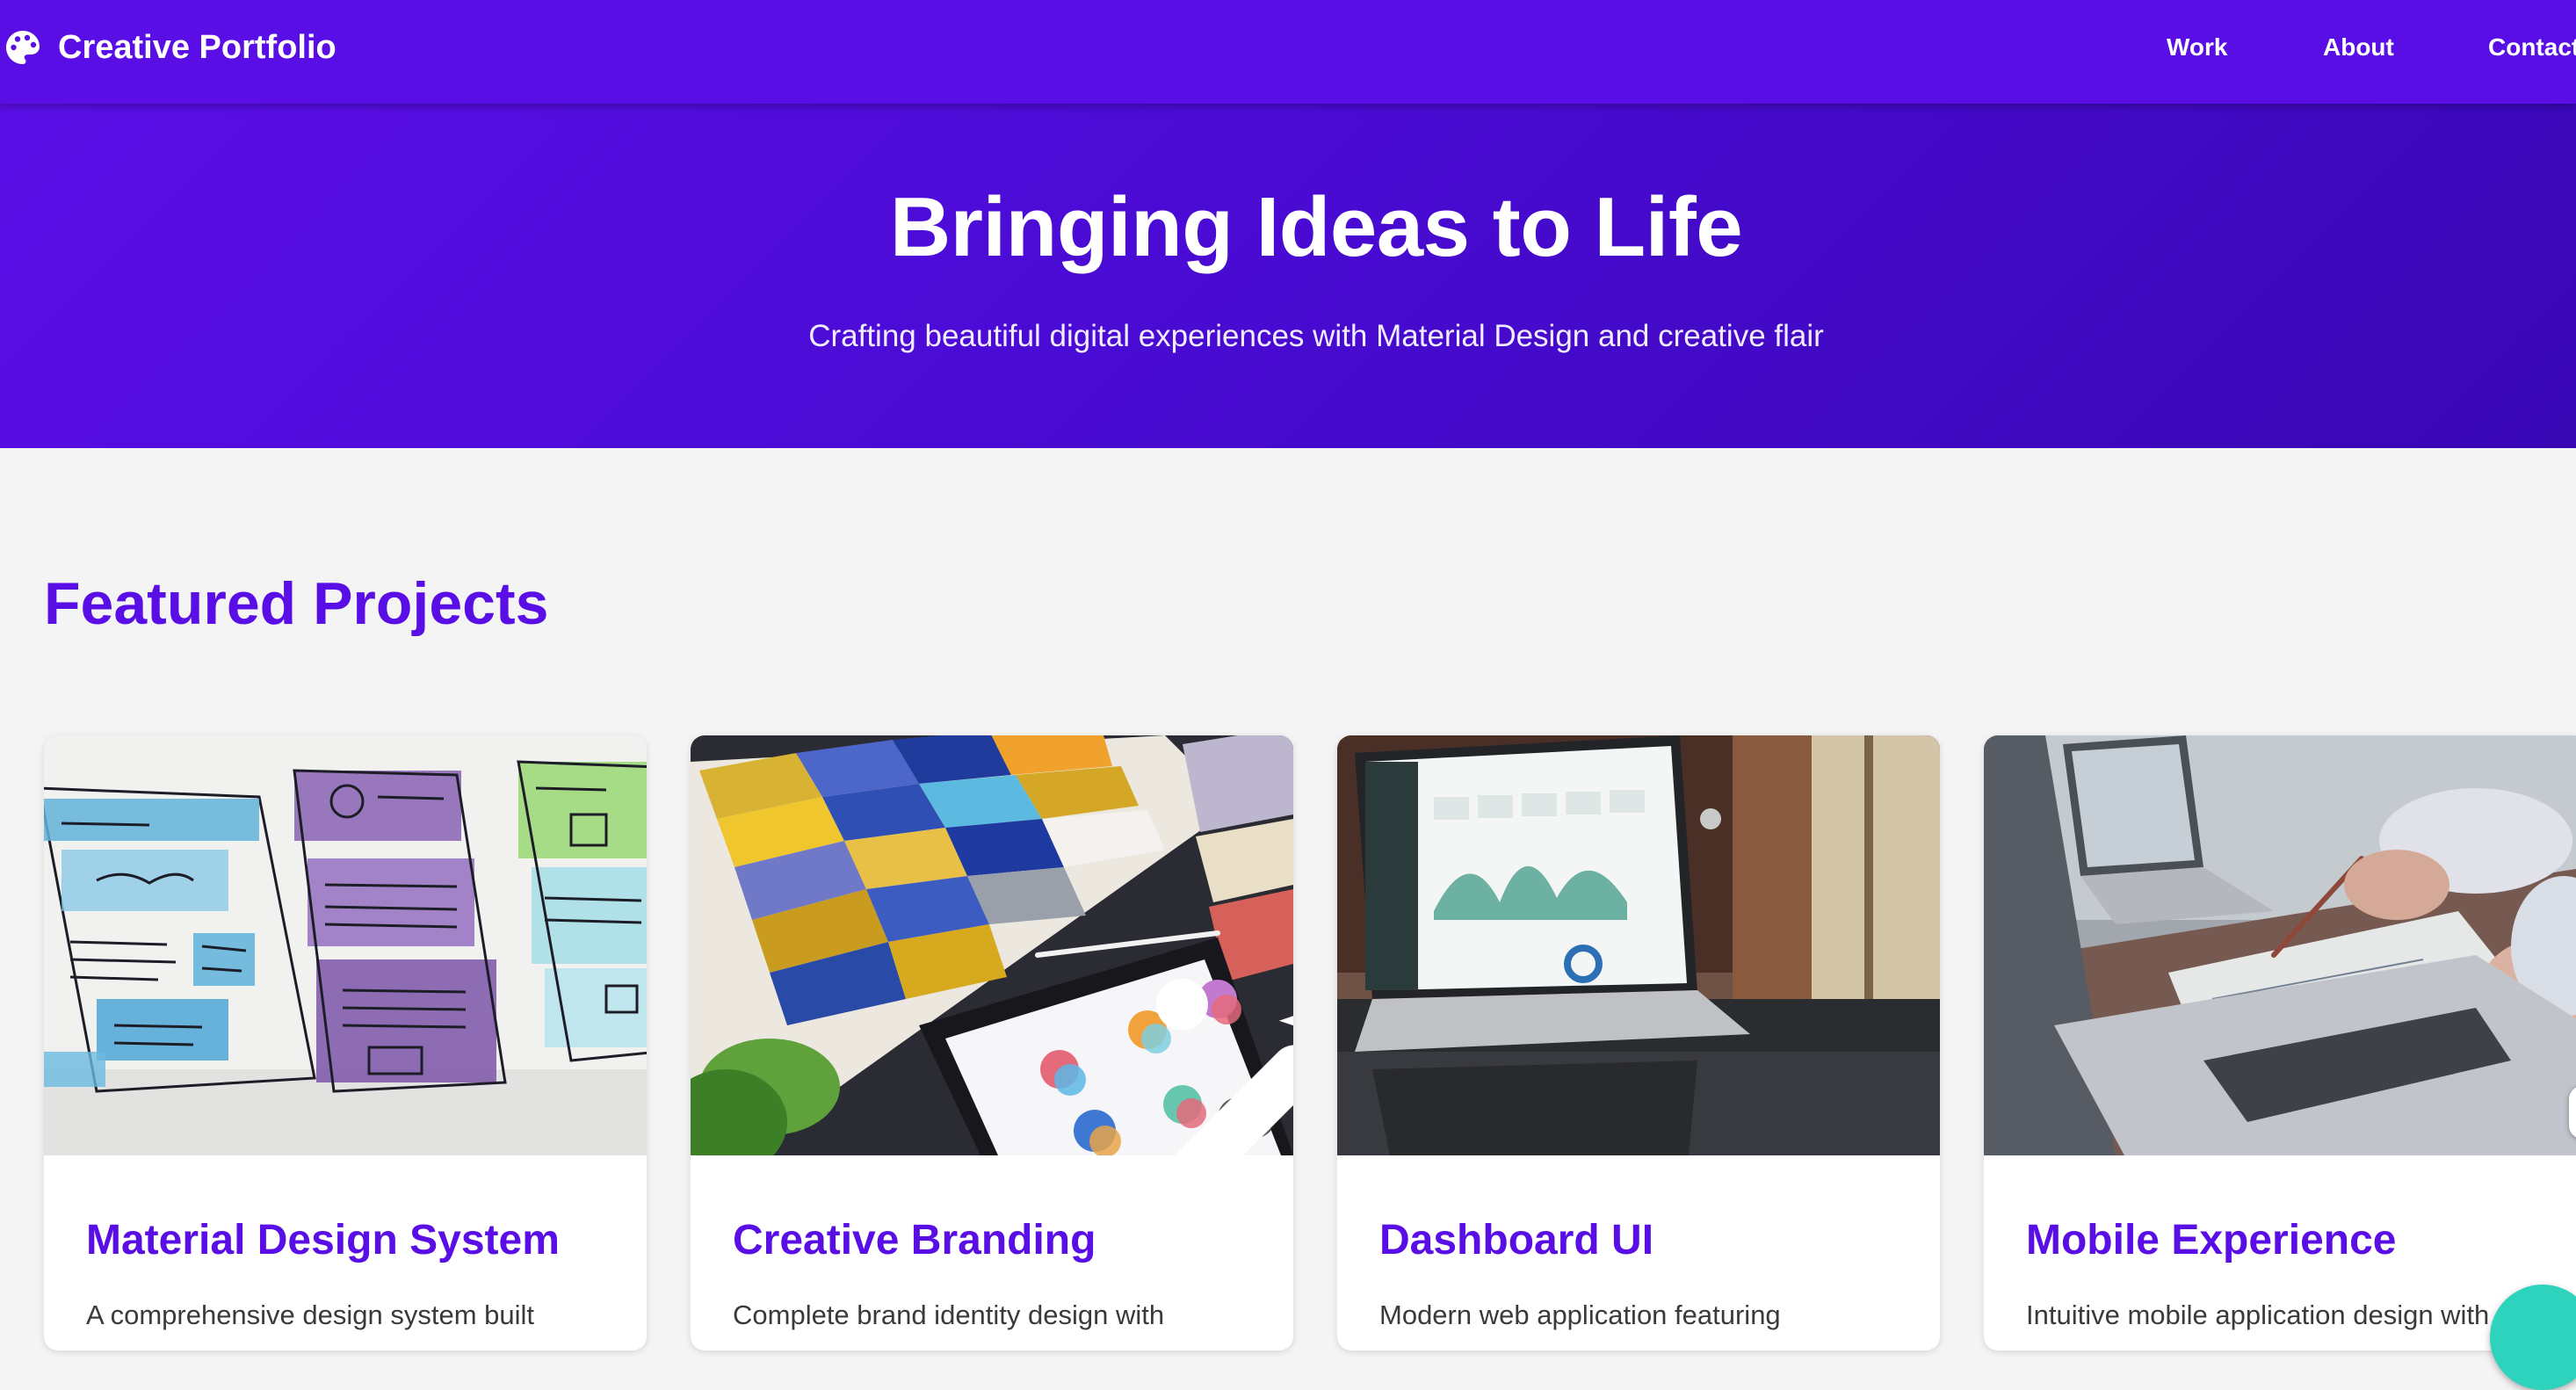 The height and width of the screenshot is (1390, 2576). Describe the element at coordinates (2358, 47) in the screenshot. I see `nav-about: About` at that location.